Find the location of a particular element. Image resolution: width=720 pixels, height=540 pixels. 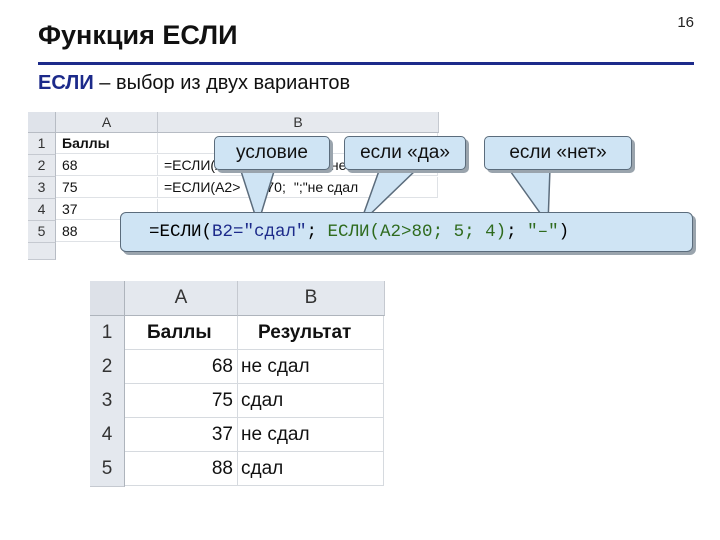

formula-box: =ЕСЛИ(B2="сдал"; ЕСЛИ(A2>80; 5; 4); "–") is located at coordinates (406, 232).